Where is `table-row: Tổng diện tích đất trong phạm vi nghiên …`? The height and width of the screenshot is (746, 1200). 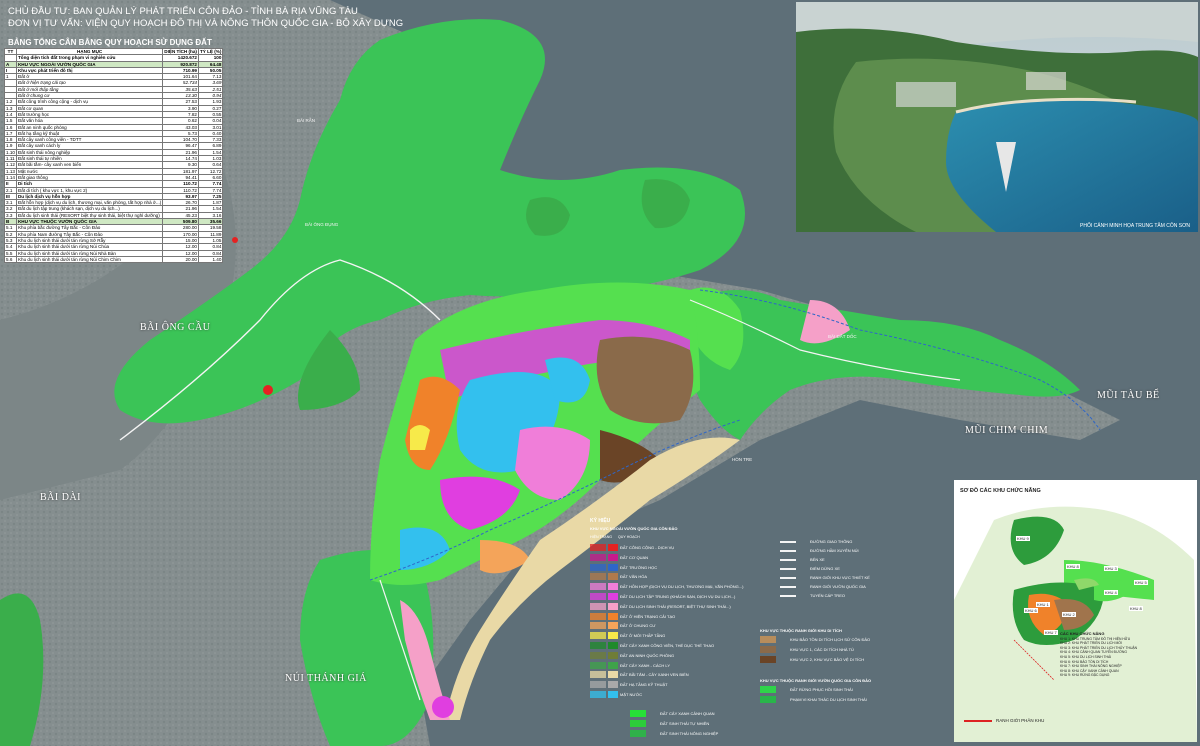 table-row: Tổng diện tích đất trong phạm vi nghiên … is located at coordinates (114, 58).